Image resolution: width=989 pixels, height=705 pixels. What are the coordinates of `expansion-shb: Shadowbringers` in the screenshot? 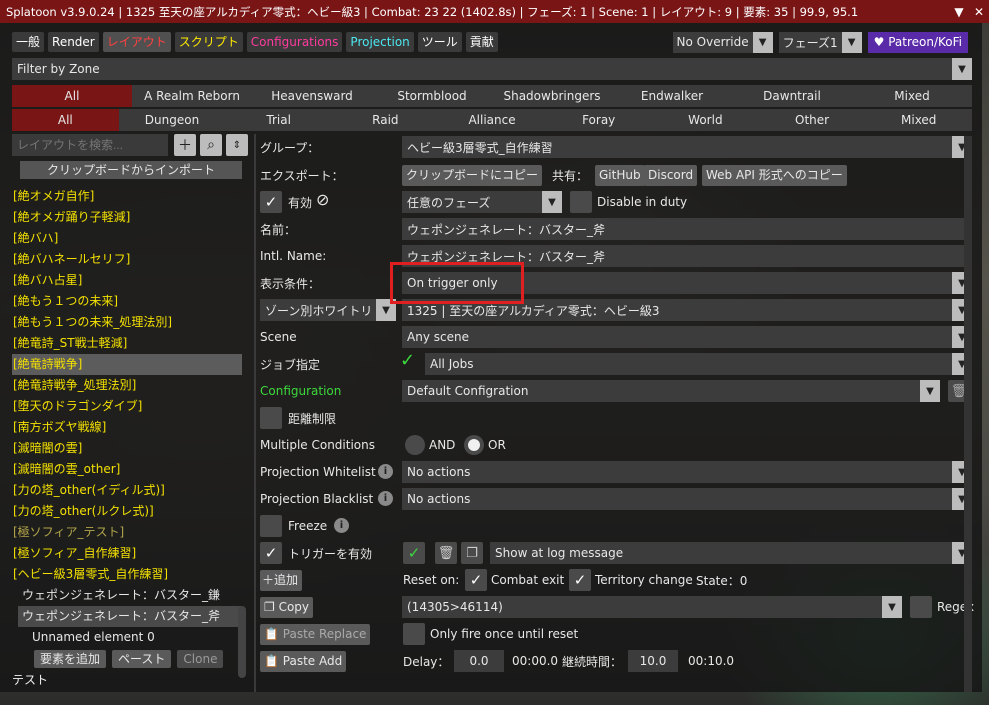 It's located at (552, 96).